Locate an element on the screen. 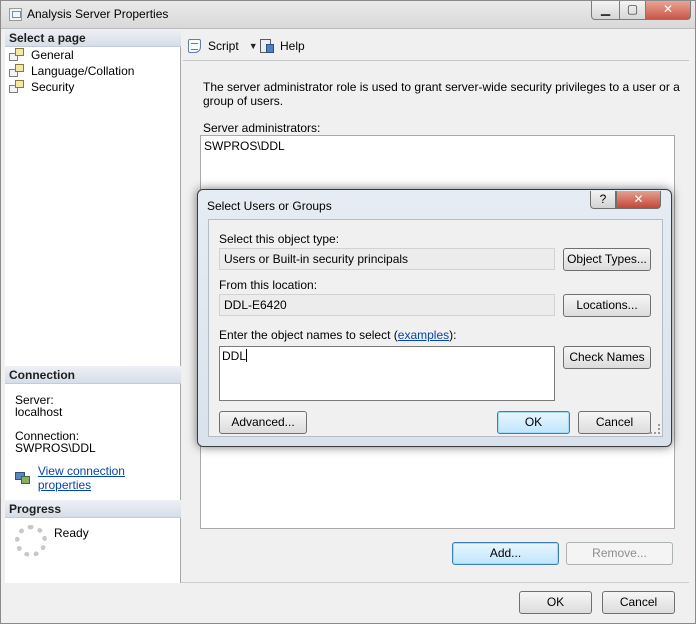  view-connection-properties-link: View connection properties is located at coordinates (109, 478).